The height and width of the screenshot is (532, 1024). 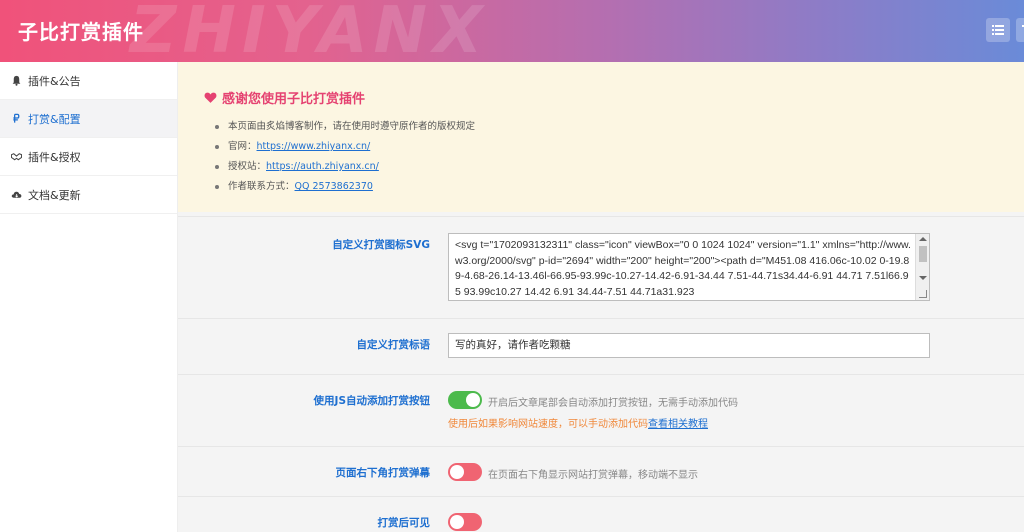 I want to click on after-reward-toggle, so click(x=465, y=522).